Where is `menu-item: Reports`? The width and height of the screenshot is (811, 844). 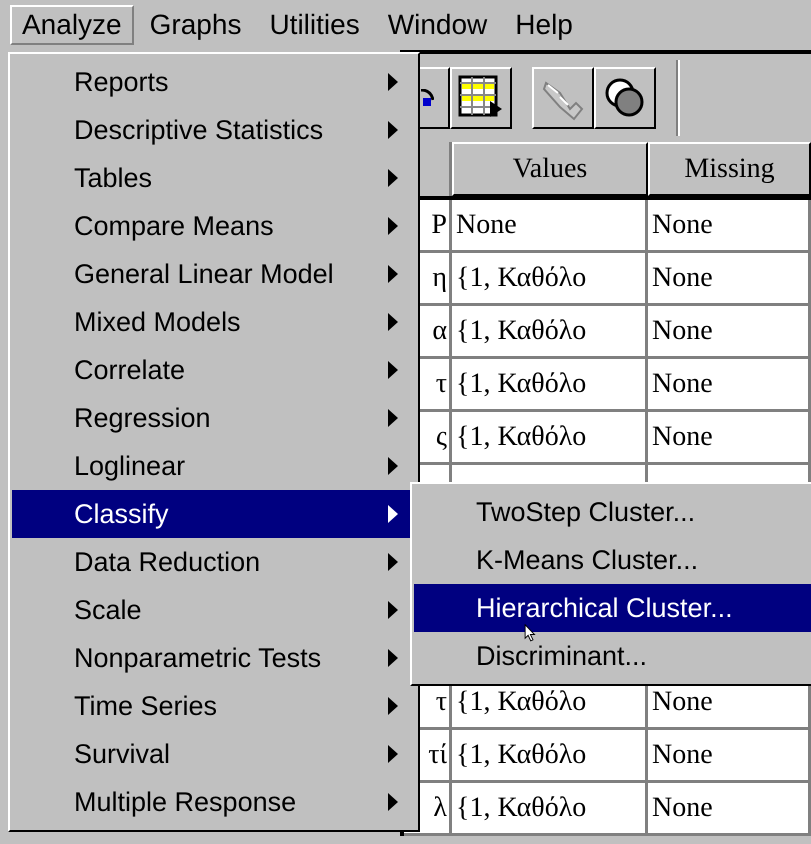 menu-item: Reports is located at coordinates (214, 82).